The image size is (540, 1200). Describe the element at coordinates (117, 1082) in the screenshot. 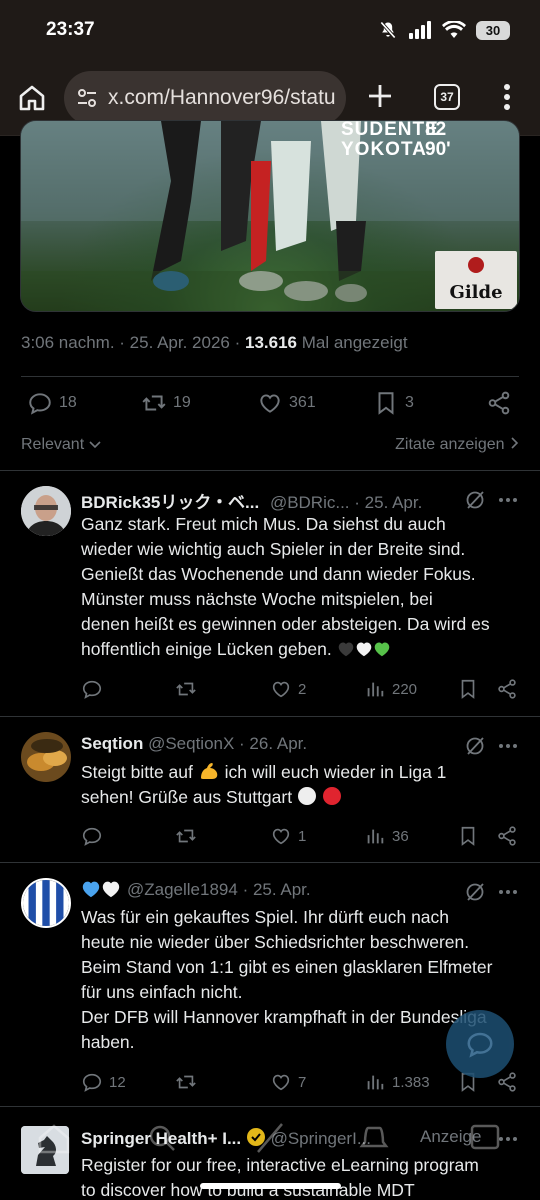

I see `reply-count: 12` at that location.